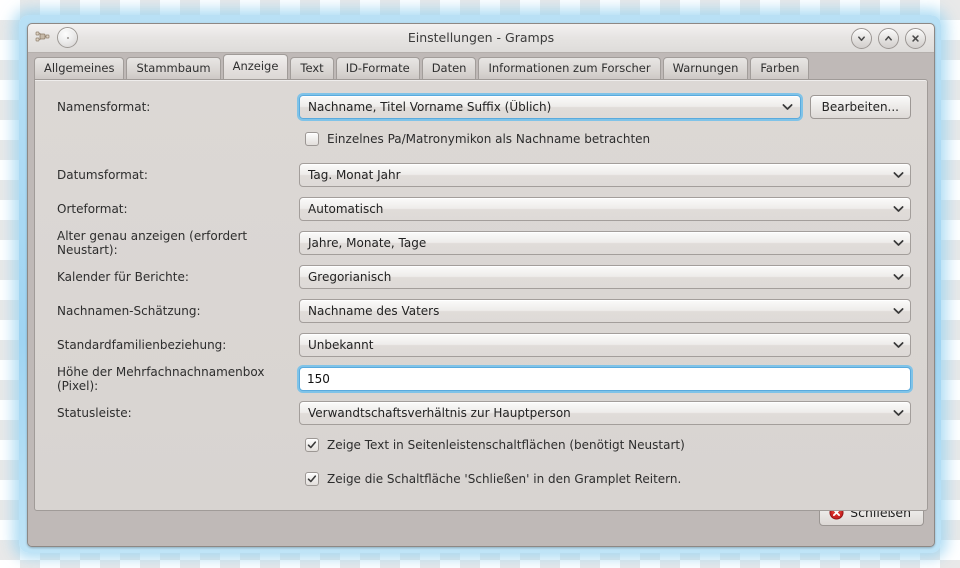 Image resolution: width=960 pixels, height=568 pixels. I want to click on multiple-surname-box-height-input, so click(605, 378).